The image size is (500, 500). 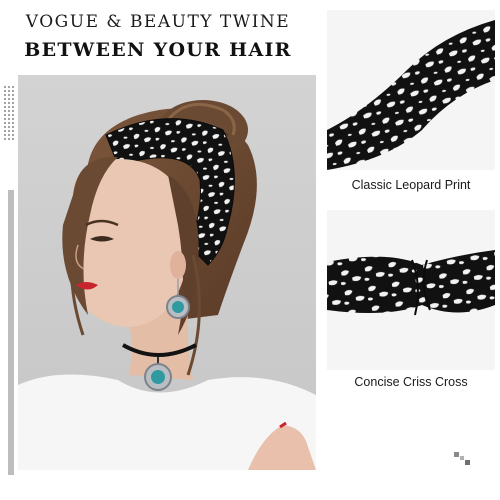 I want to click on corner-squares-icon, so click(x=462, y=458).